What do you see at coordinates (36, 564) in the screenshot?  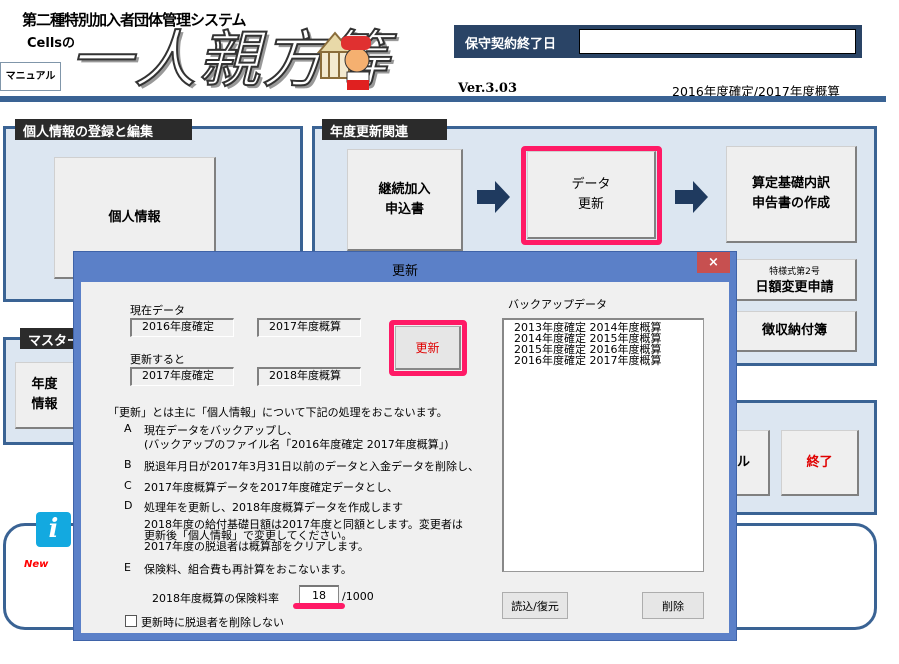 I see `new-label: New` at bounding box center [36, 564].